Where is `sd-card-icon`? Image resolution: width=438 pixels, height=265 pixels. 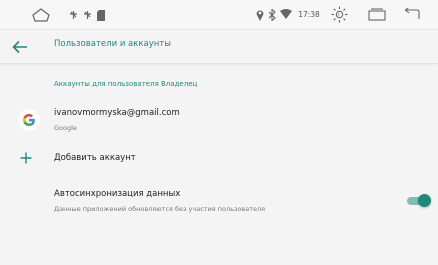
sd-card-icon is located at coordinates (100, 15).